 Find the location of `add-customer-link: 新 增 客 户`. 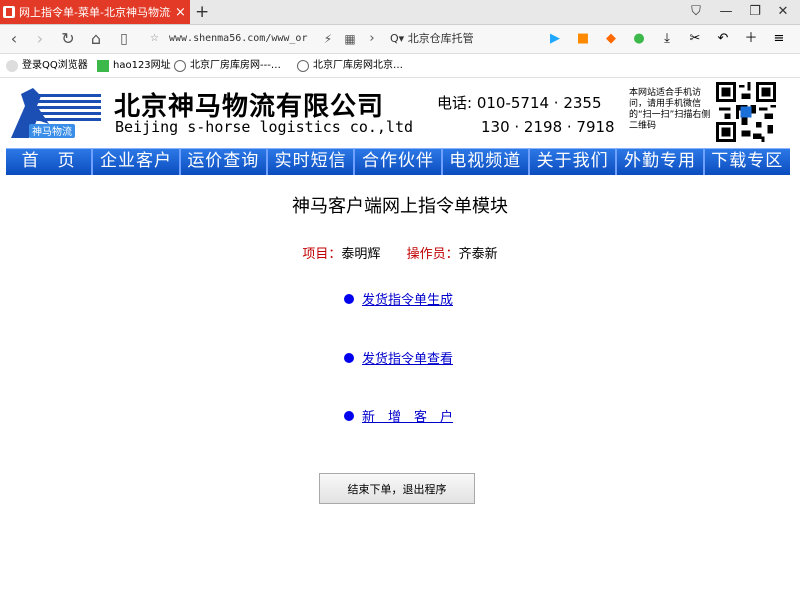

add-customer-link: 新 增 客 户 is located at coordinates (398, 415).